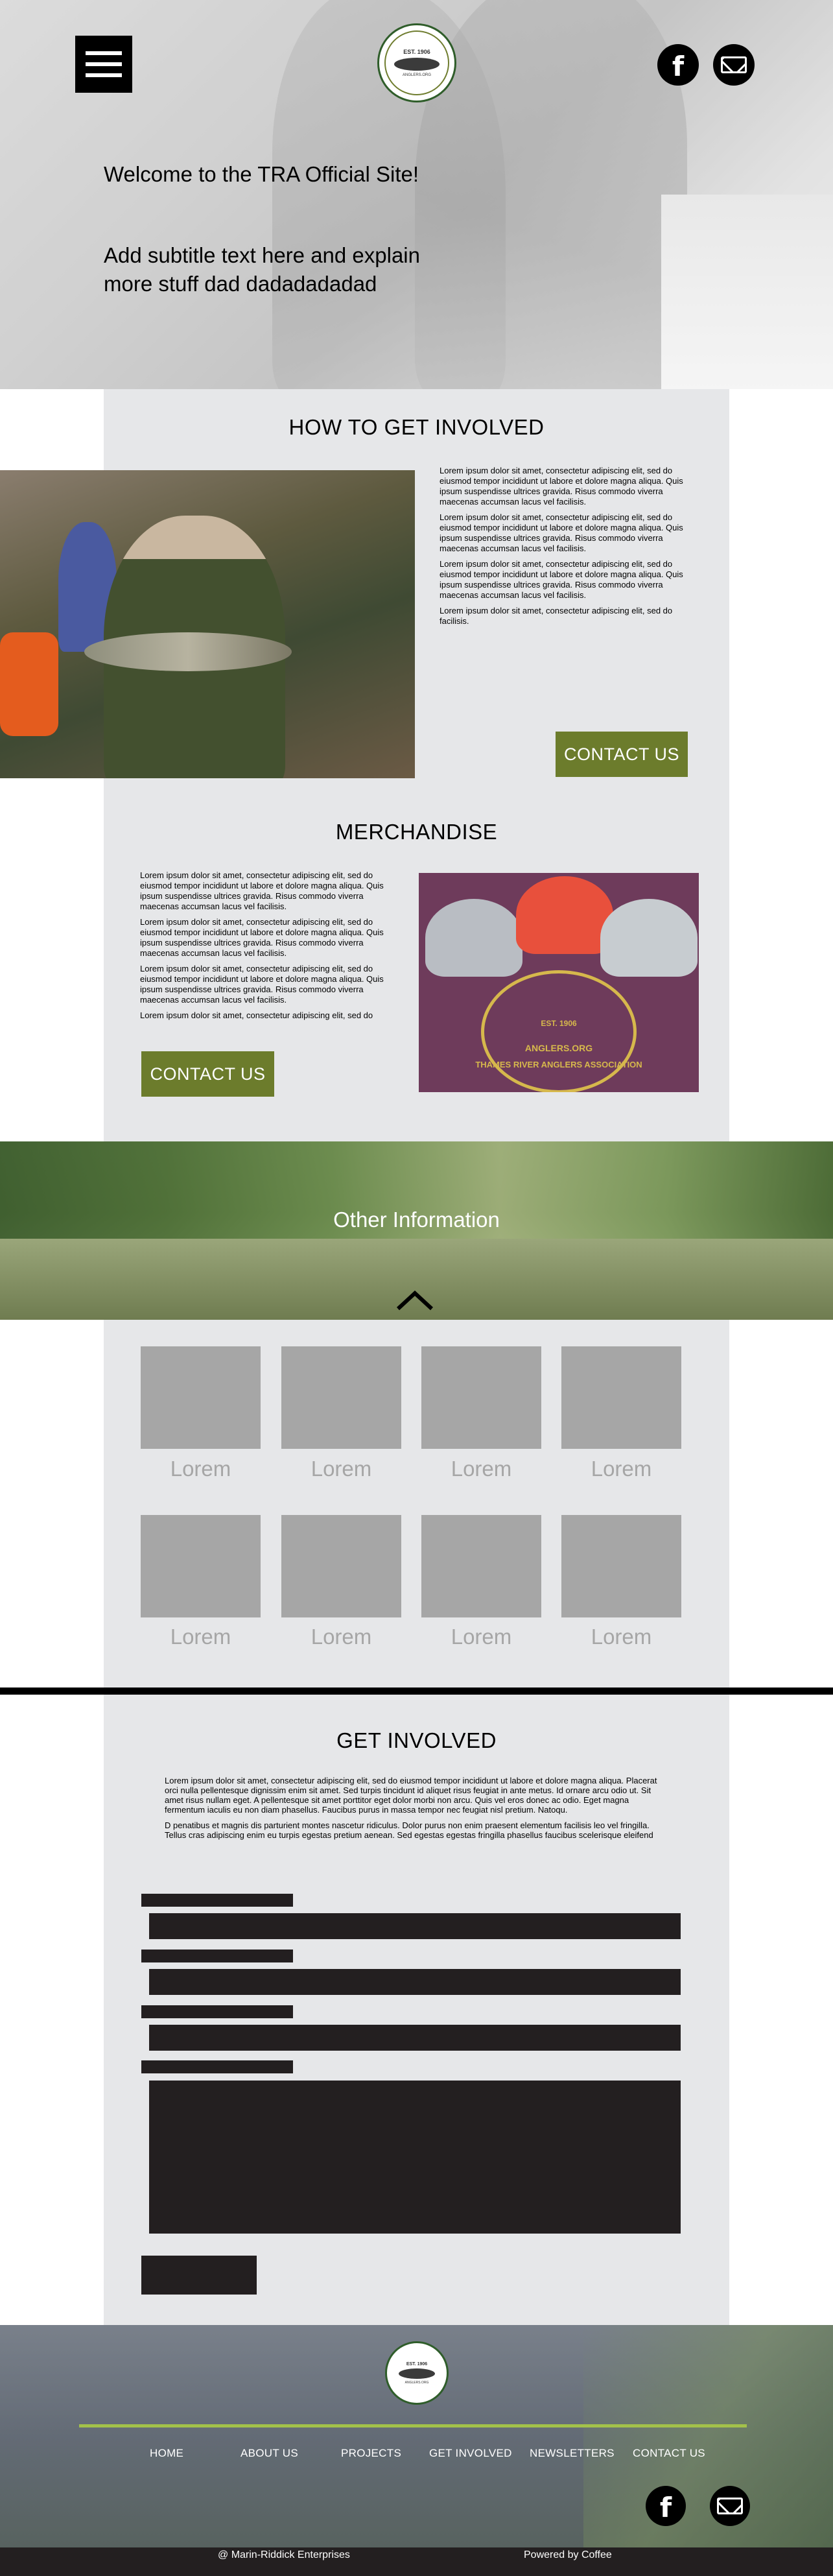  What do you see at coordinates (207, 1074) in the screenshot?
I see `merch-contact-us-button: CONTACT US` at bounding box center [207, 1074].